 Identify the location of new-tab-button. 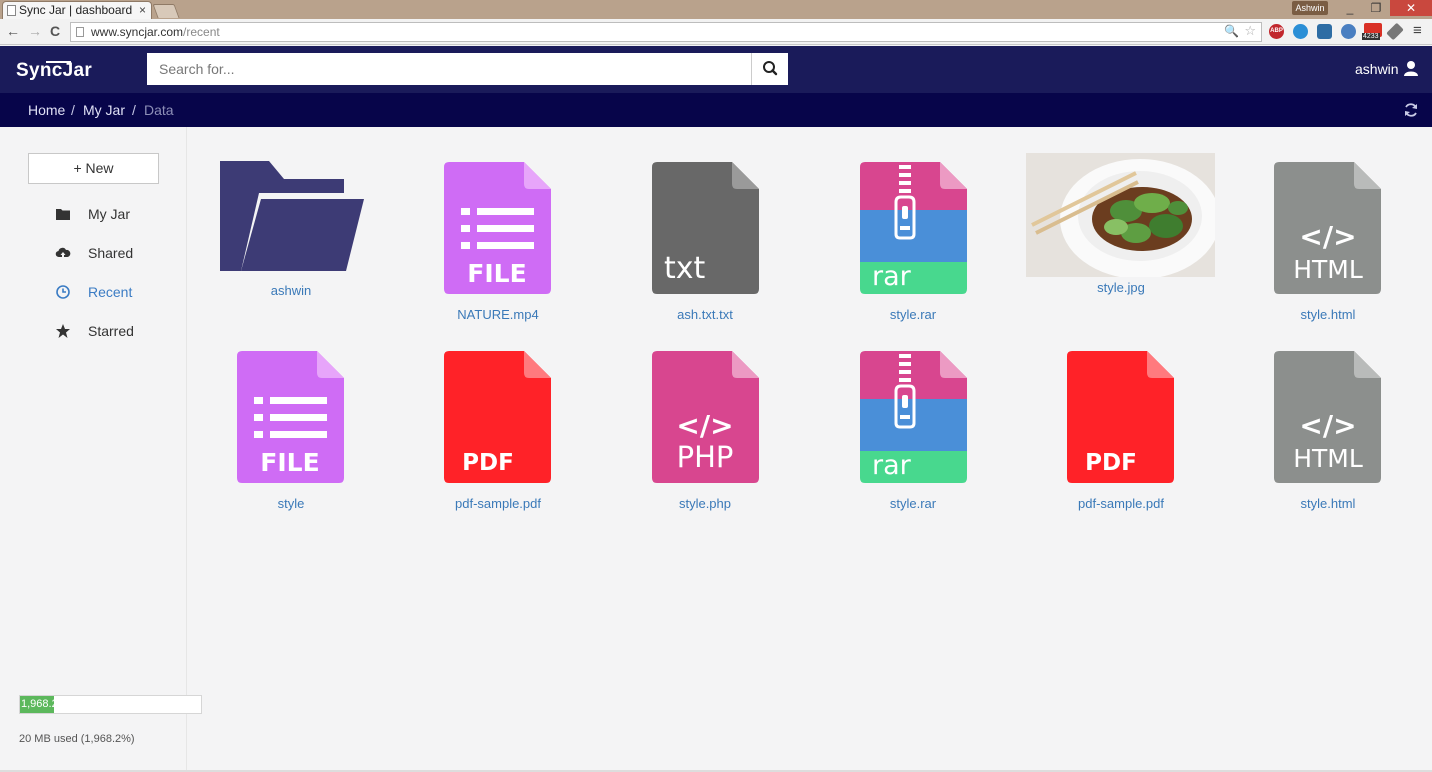
(166, 11).